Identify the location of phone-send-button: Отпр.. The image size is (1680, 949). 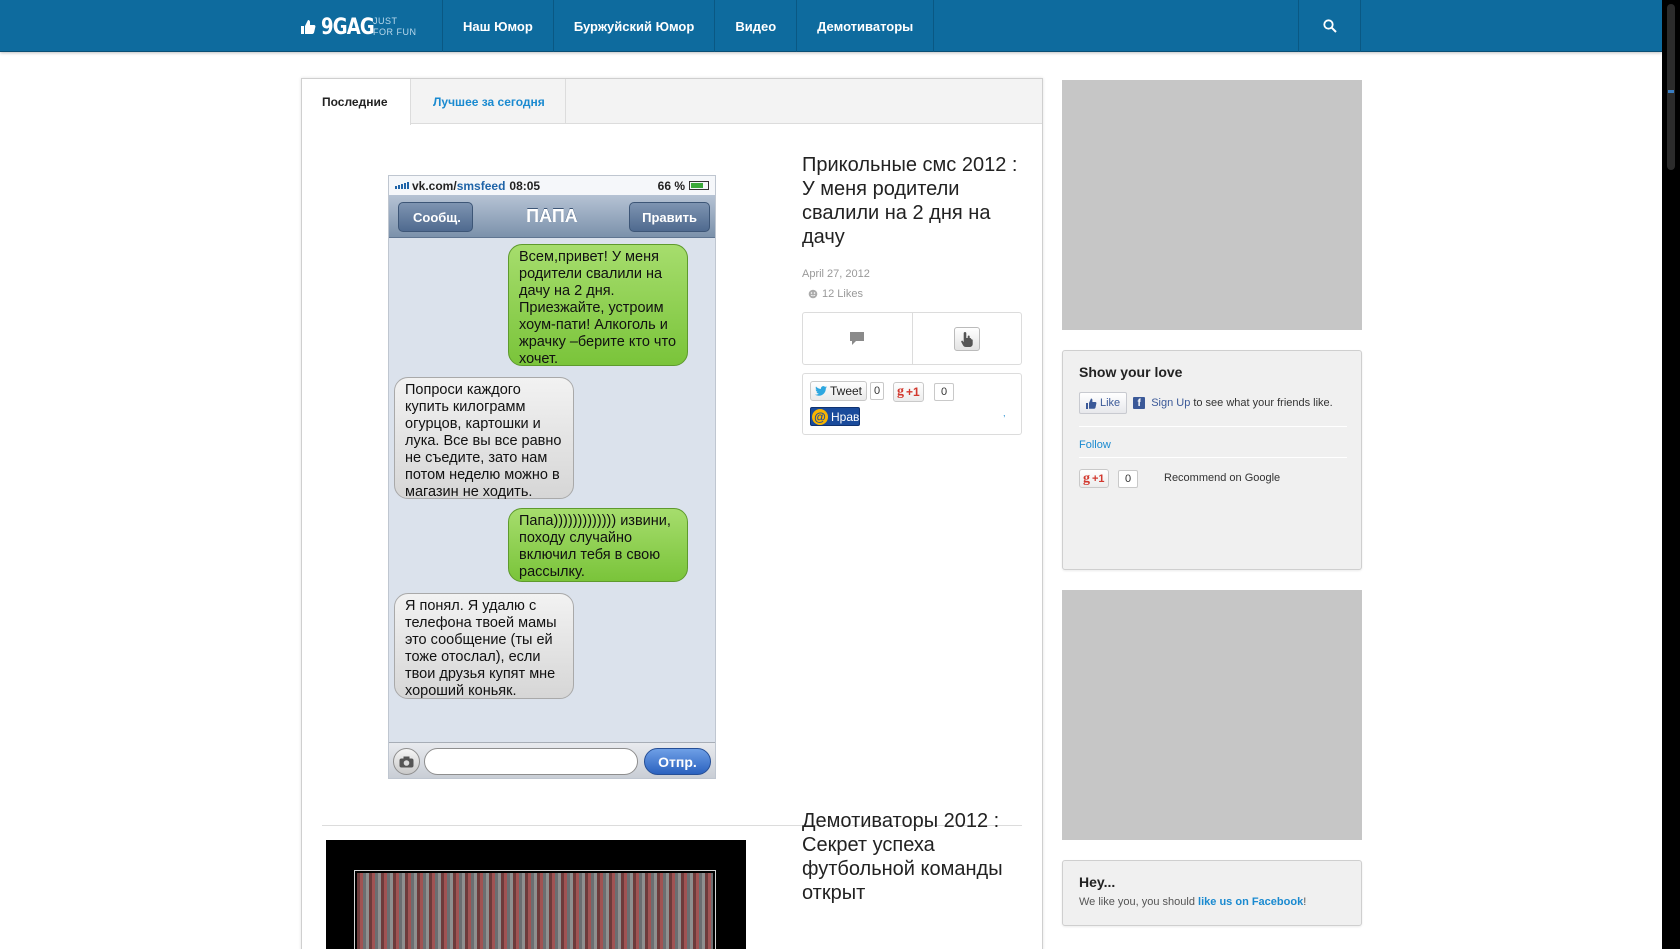
(677, 761).